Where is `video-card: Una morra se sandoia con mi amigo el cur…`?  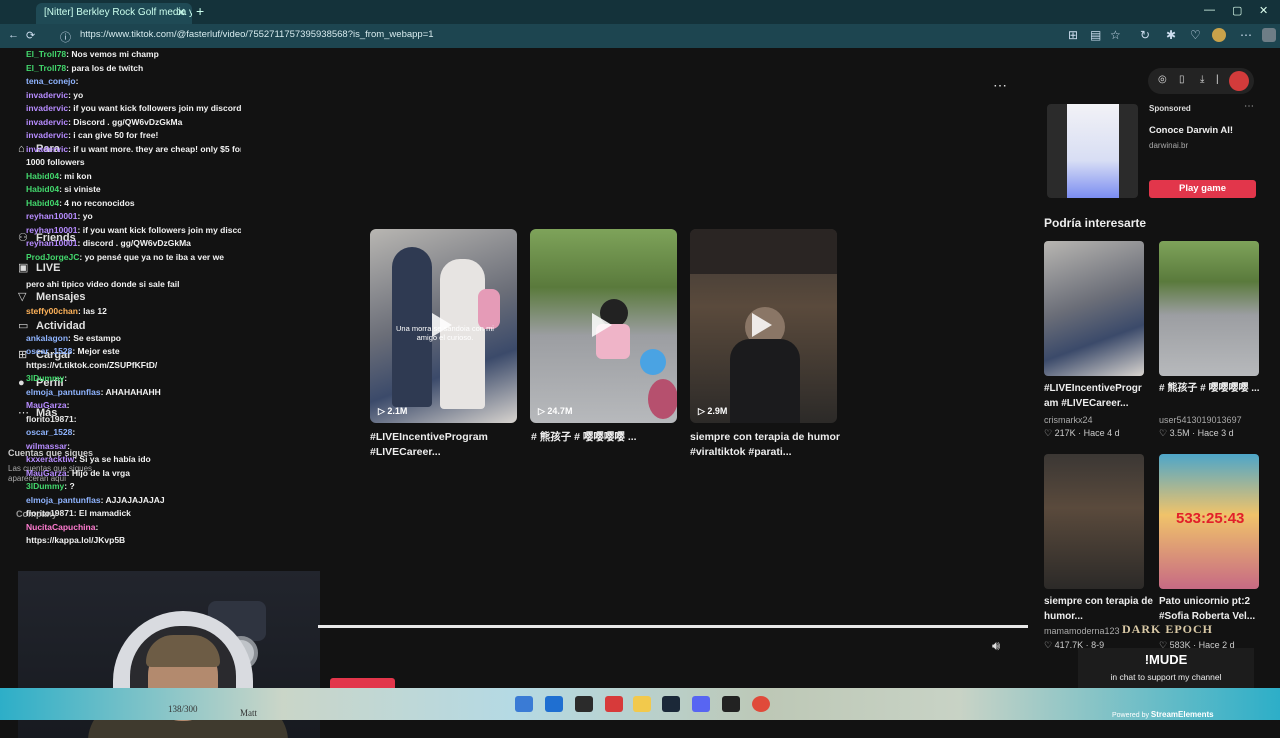 video-card: Una morra se sandoia con mi amigo el cur… is located at coordinates (443, 326).